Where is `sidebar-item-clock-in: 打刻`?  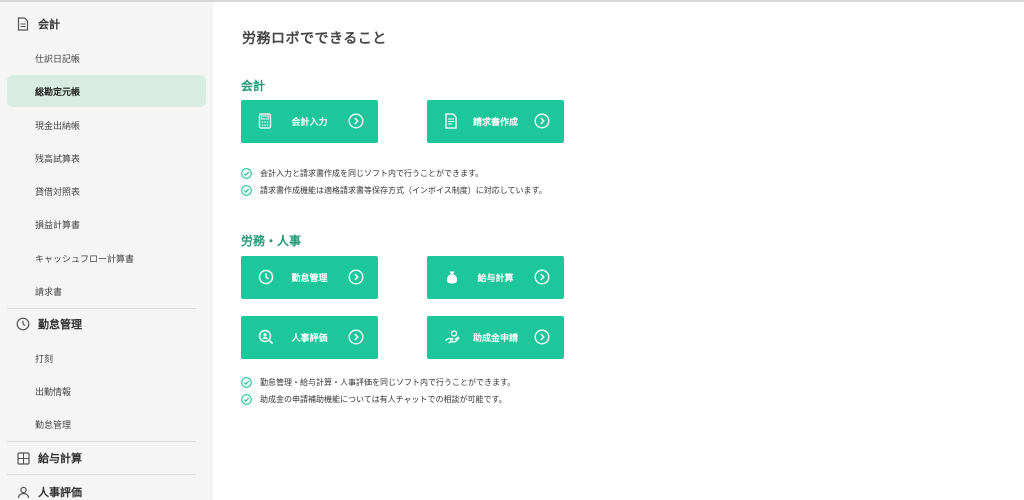
sidebar-item-clock-in: 打刻 is located at coordinates (106, 358).